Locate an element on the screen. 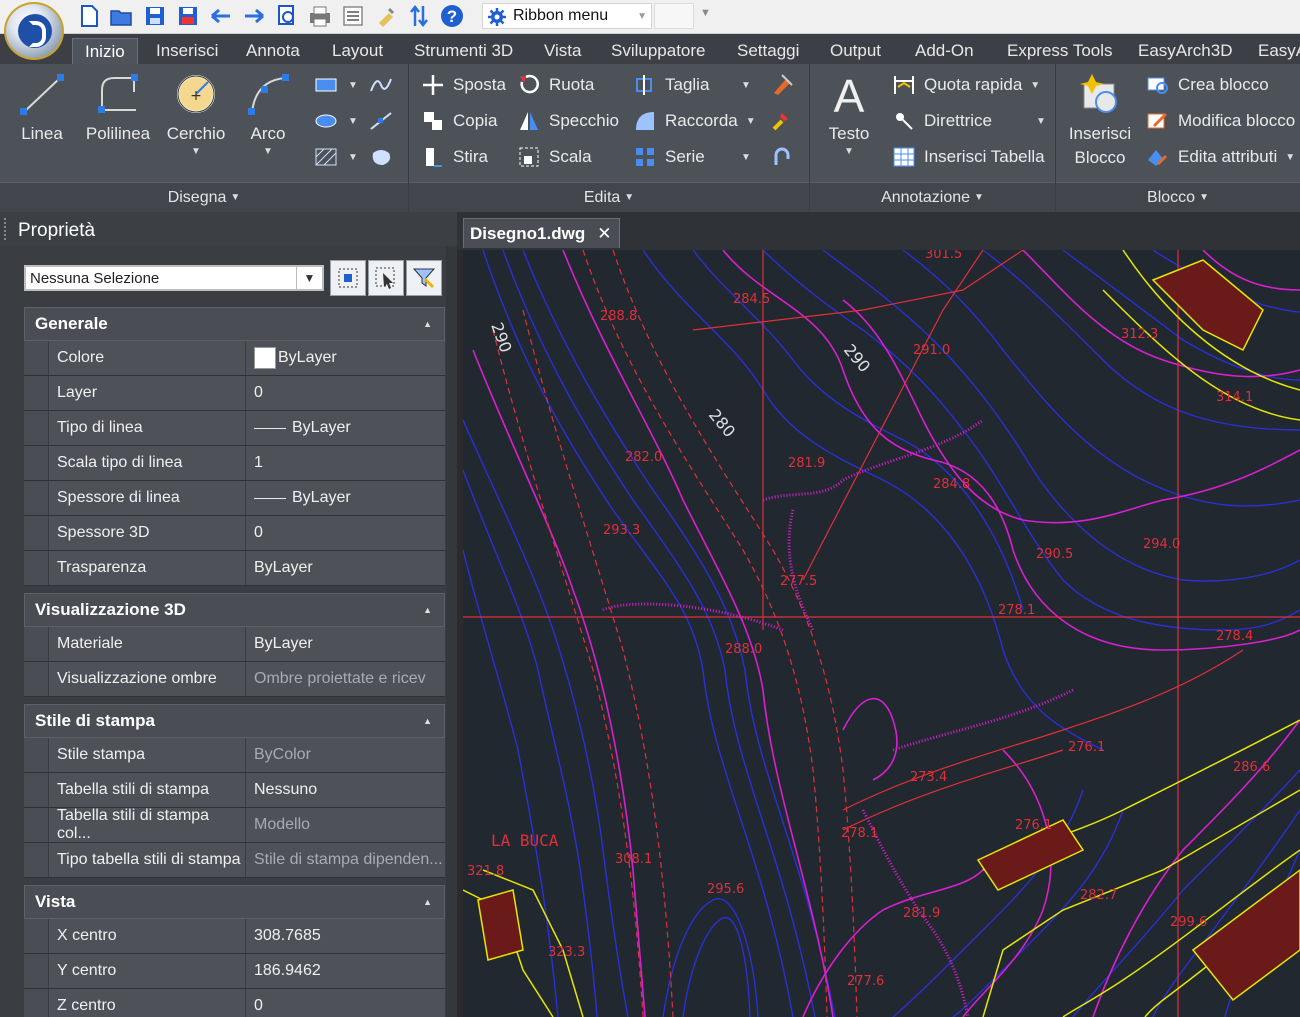  join-icon is located at coordinates (782, 157).